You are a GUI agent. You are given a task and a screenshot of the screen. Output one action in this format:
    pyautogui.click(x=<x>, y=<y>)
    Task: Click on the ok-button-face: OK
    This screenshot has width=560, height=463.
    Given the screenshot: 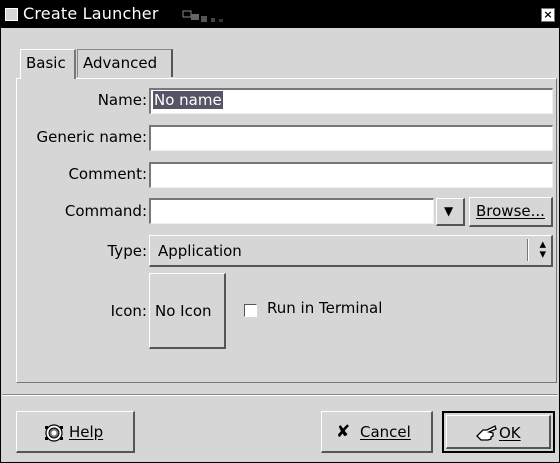 What is the action you would take?
    pyautogui.click(x=498, y=432)
    